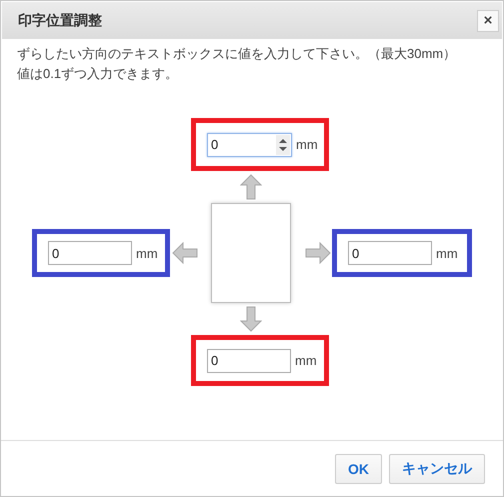  Describe the element at coordinates (237, 54) in the screenshot. I see `instruction-text: ずらしたい方向のテキストボックスに値を入力して下さい。（最大30mm）` at that location.